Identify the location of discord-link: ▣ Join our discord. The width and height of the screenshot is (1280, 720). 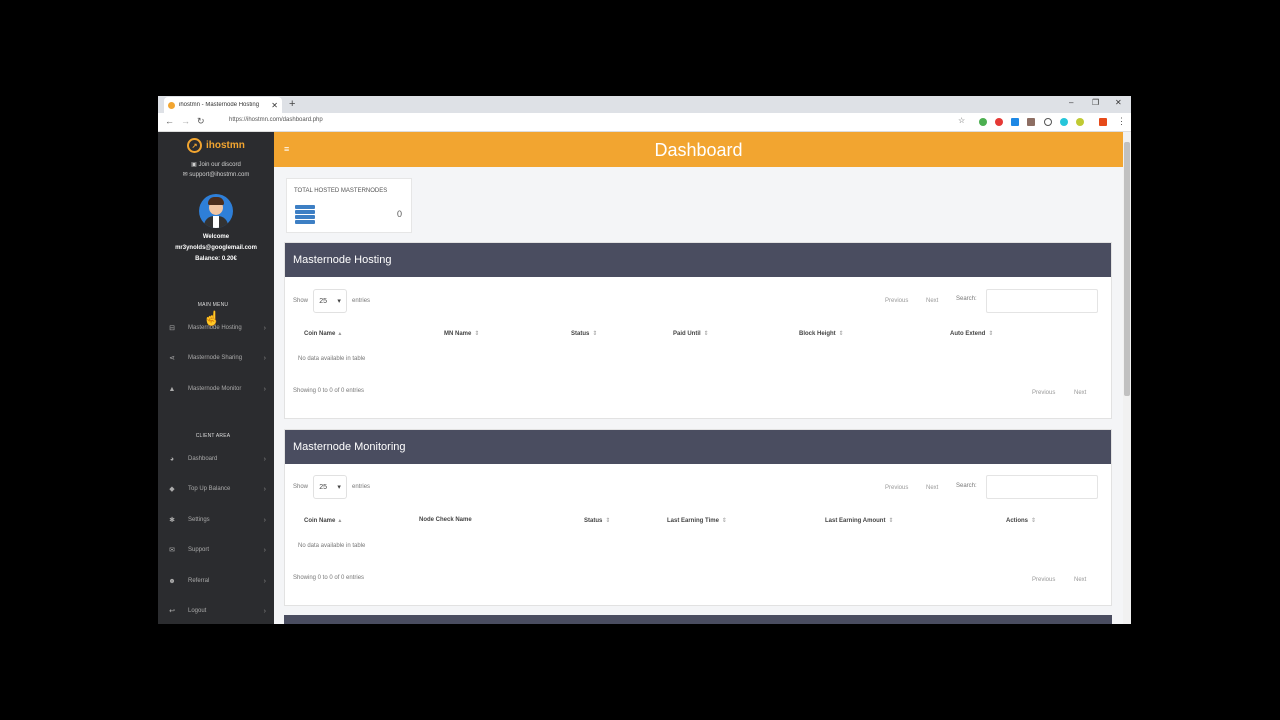
(216, 164).